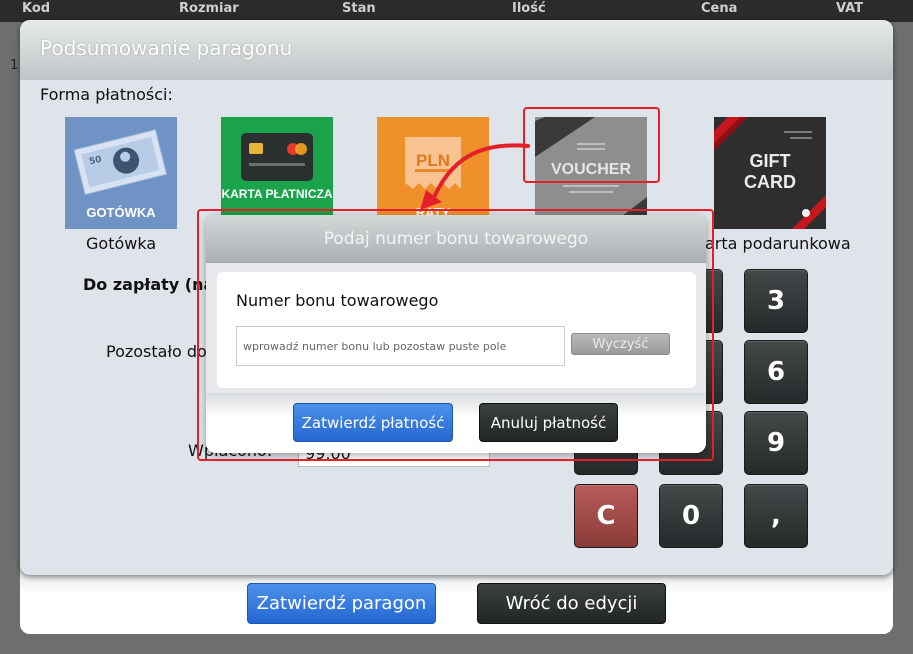  What do you see at coordinates (121, 212) in the screenshot?
I see `cash-tile-text: GOTÓWKA` at bounding box center [121, 212].